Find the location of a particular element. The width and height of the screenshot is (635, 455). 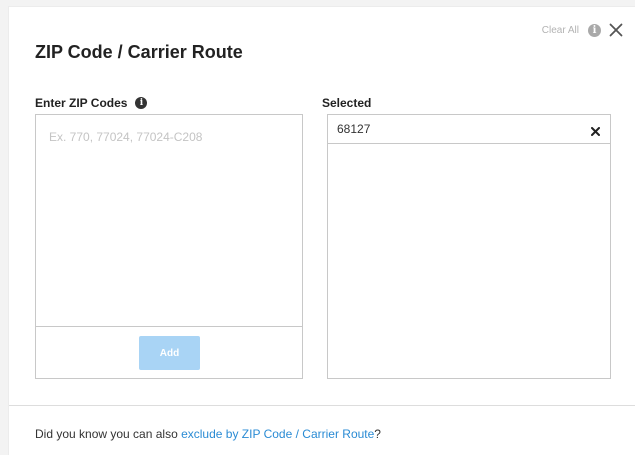

footer-text-after: ? is located at coordinates (377, 434).